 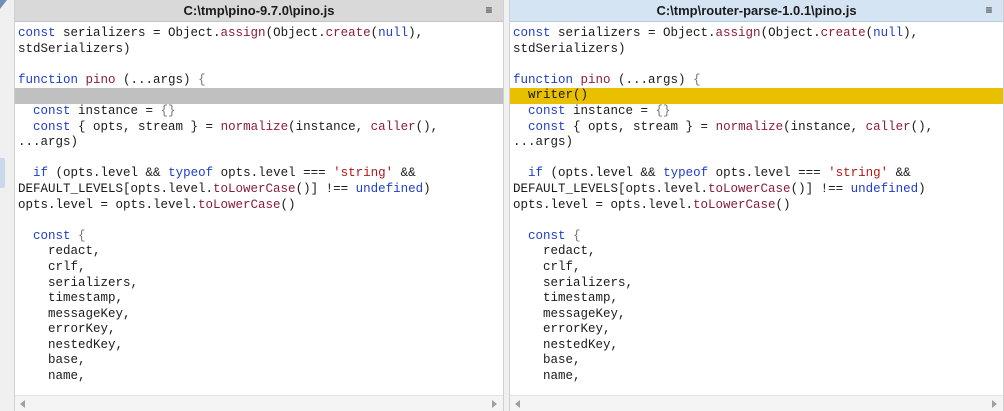 What do you see at coordinates (922, 188) in the screenshot?
I see `code-token: )` at bounding box center [922, 188].